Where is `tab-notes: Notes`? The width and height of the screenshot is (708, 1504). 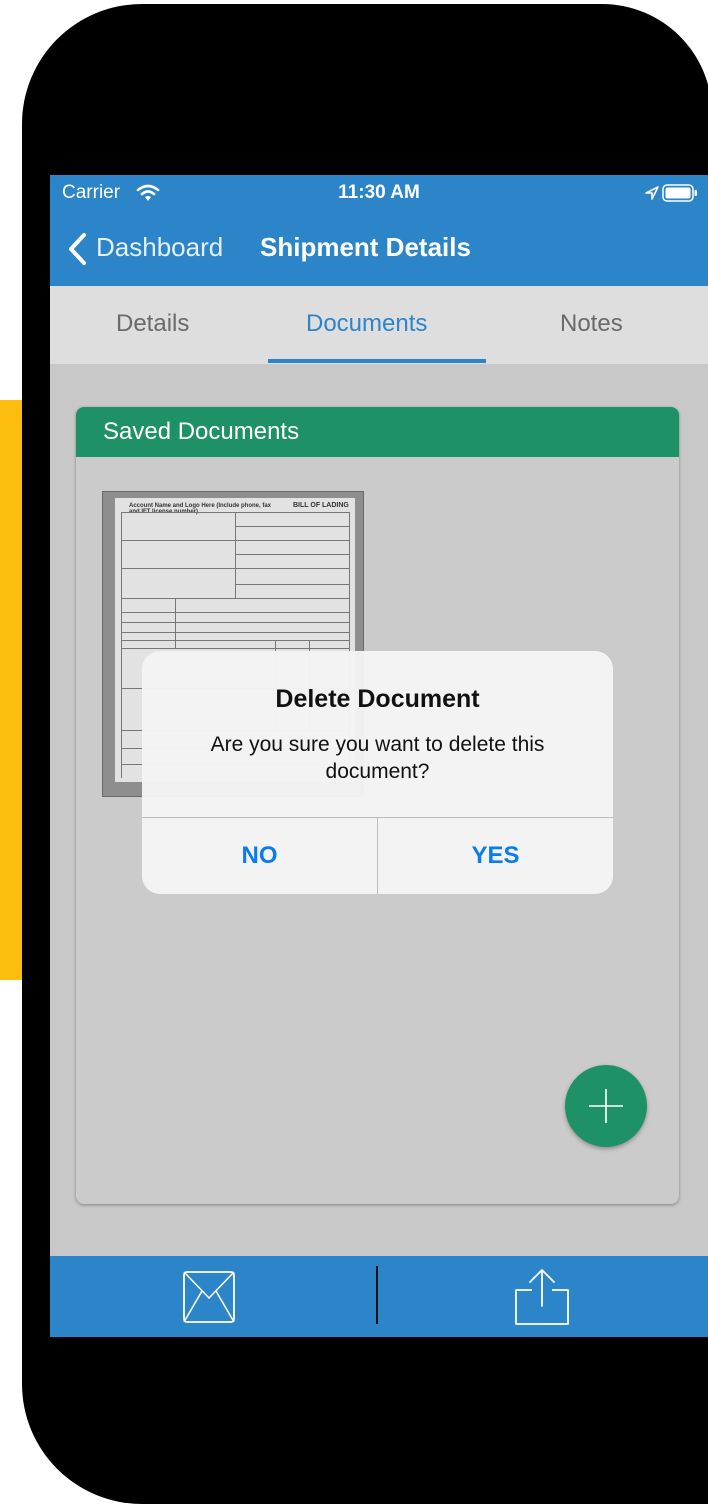 tab-notes: Notes is located at coordinates (591, 324).